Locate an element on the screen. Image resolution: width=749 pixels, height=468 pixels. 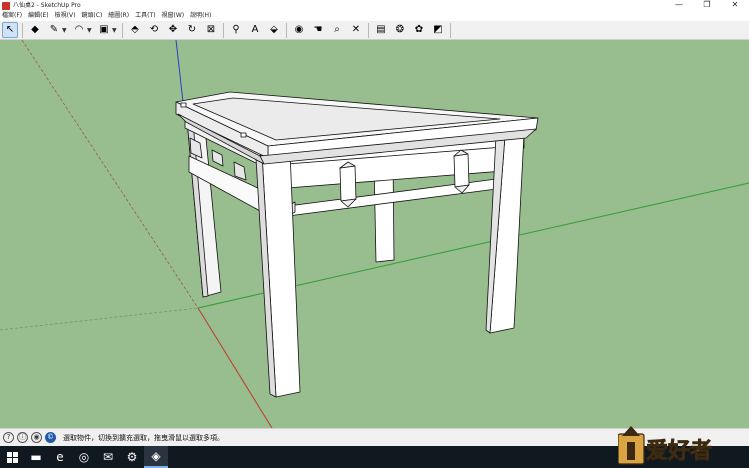
red-axis-line is located at coordinates (235, 367).